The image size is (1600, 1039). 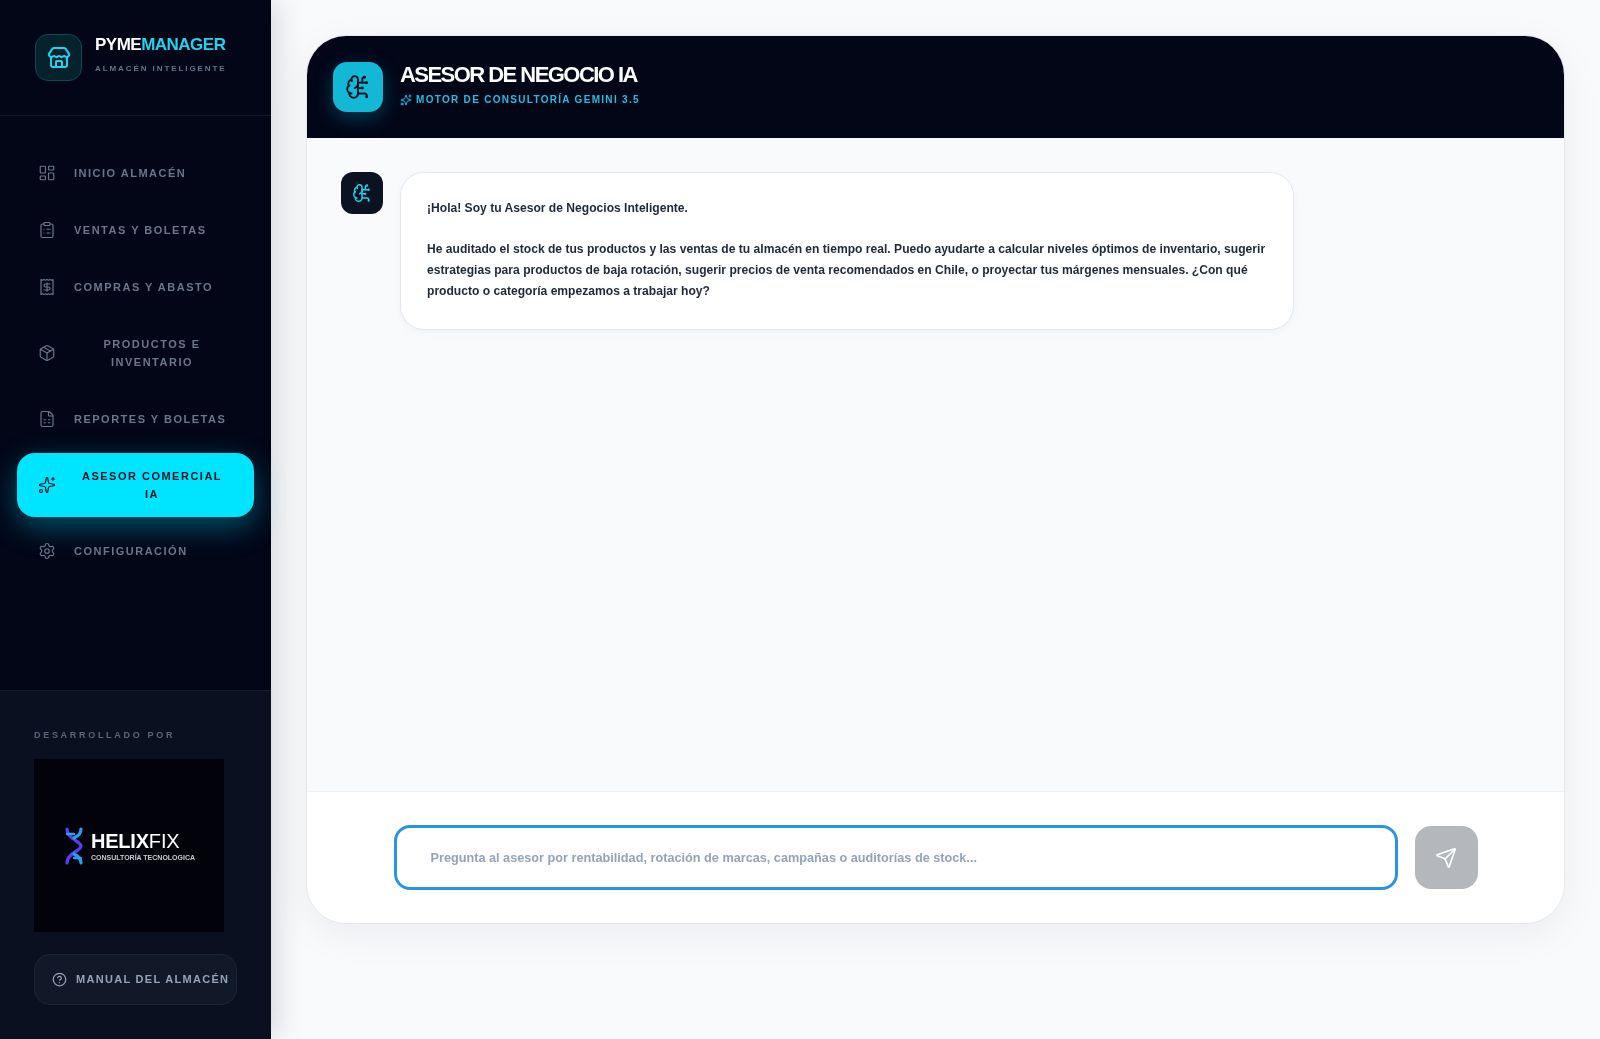 What do you see at coordinates (135, 419) in the screenshot?
I see `sidebar-nav-item: REPORTES Y BOLETAS` at bounding box center [135, 419].